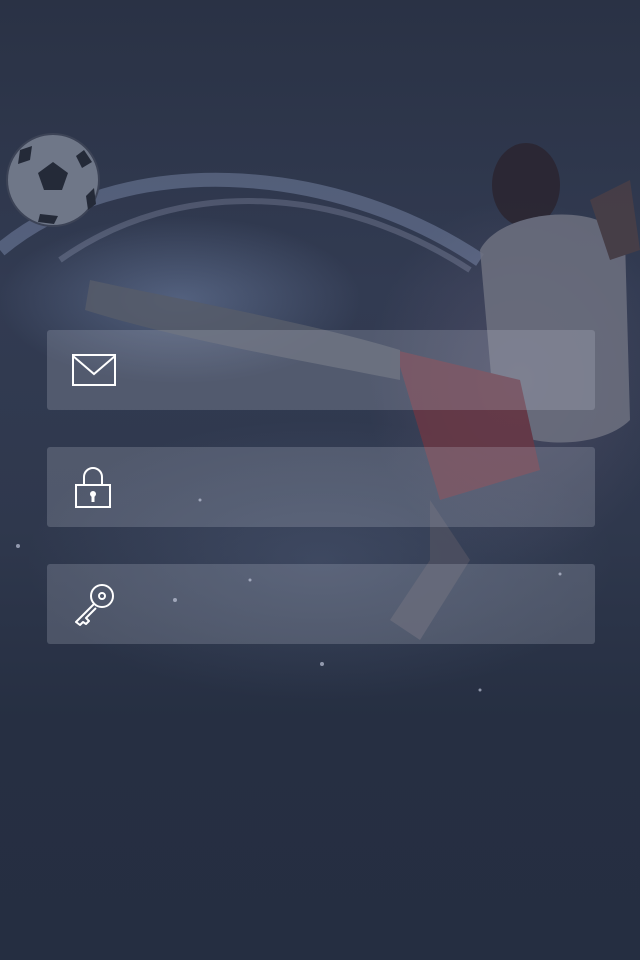 The width and height of the screenshot is (640, 960). I want to click on email-input, so click(357, 370).